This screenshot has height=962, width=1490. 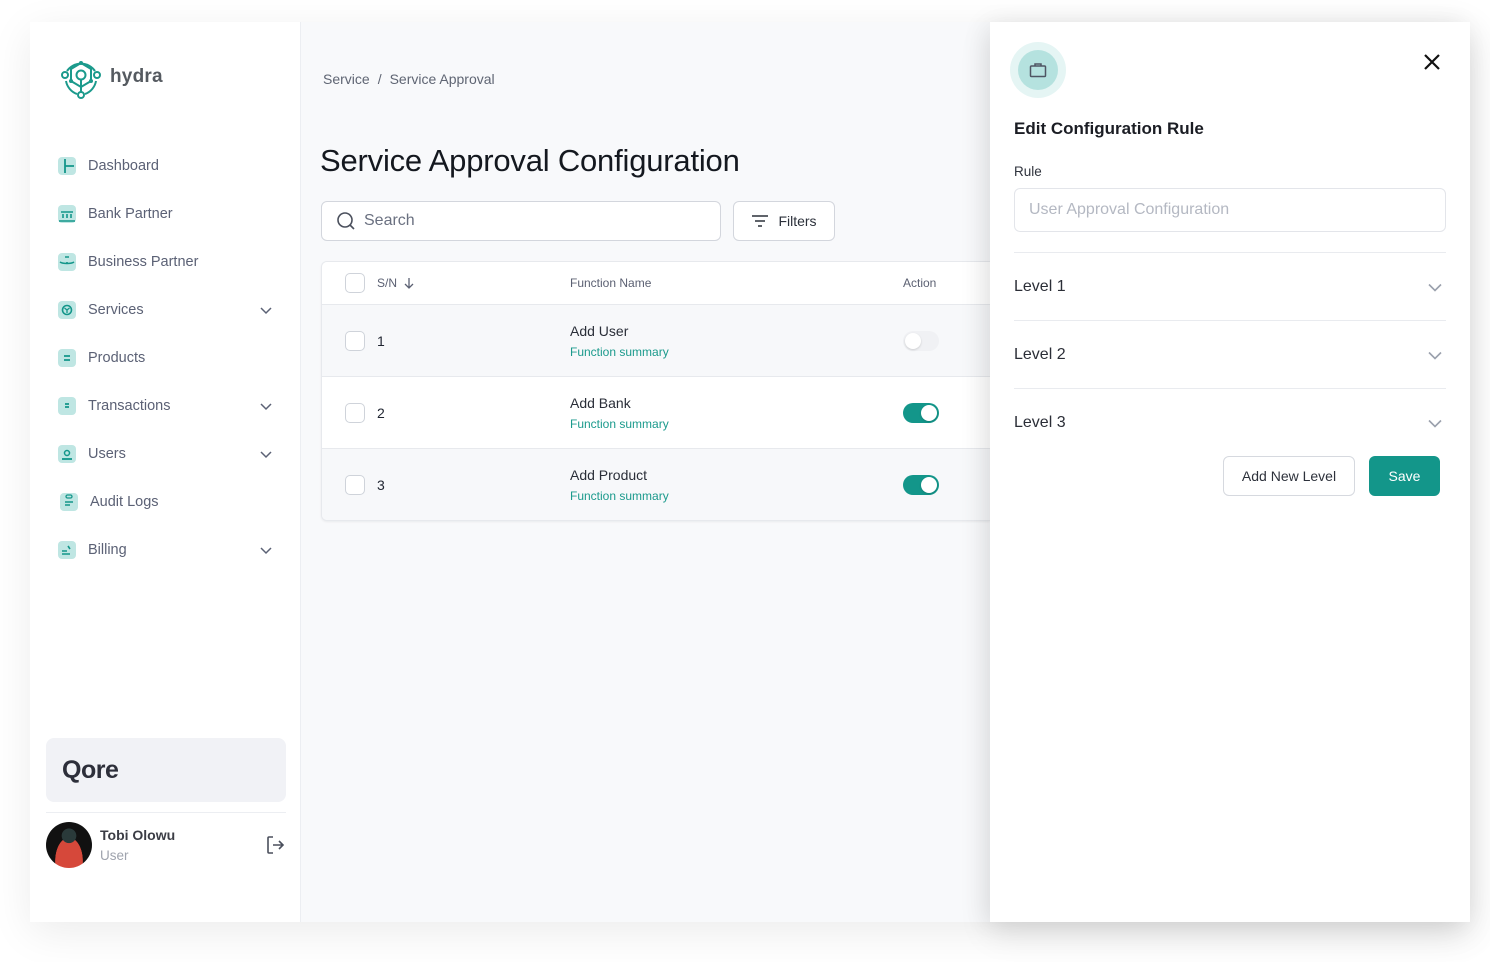 I want to click on logout-icon, so click(x=275, y=845).